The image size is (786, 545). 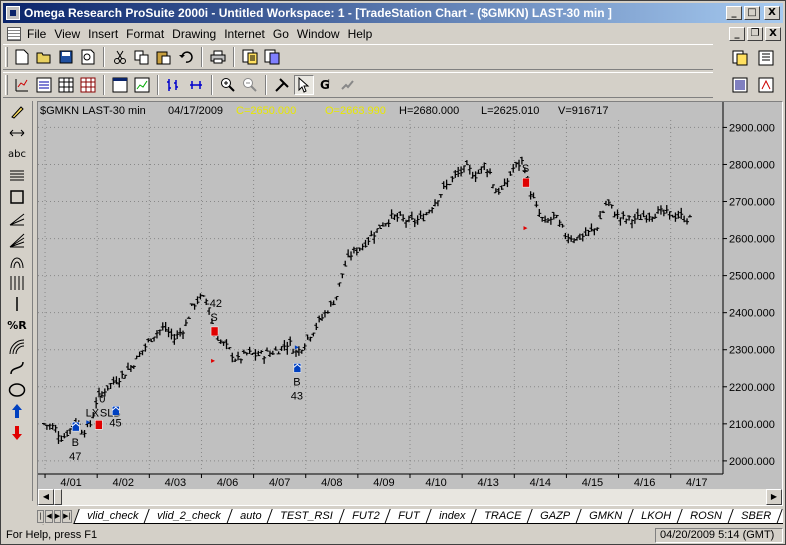 I want to click on percent-r-icon: %R, so click(x=17, y=325).